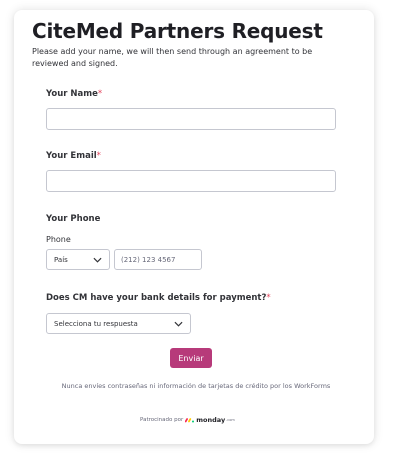 The height and width of the screenshot is (467, 396). What do you see at coordinates (61, 259) in the screenshot?
I see `country-select-value: País` at bounding box center [61, 259].